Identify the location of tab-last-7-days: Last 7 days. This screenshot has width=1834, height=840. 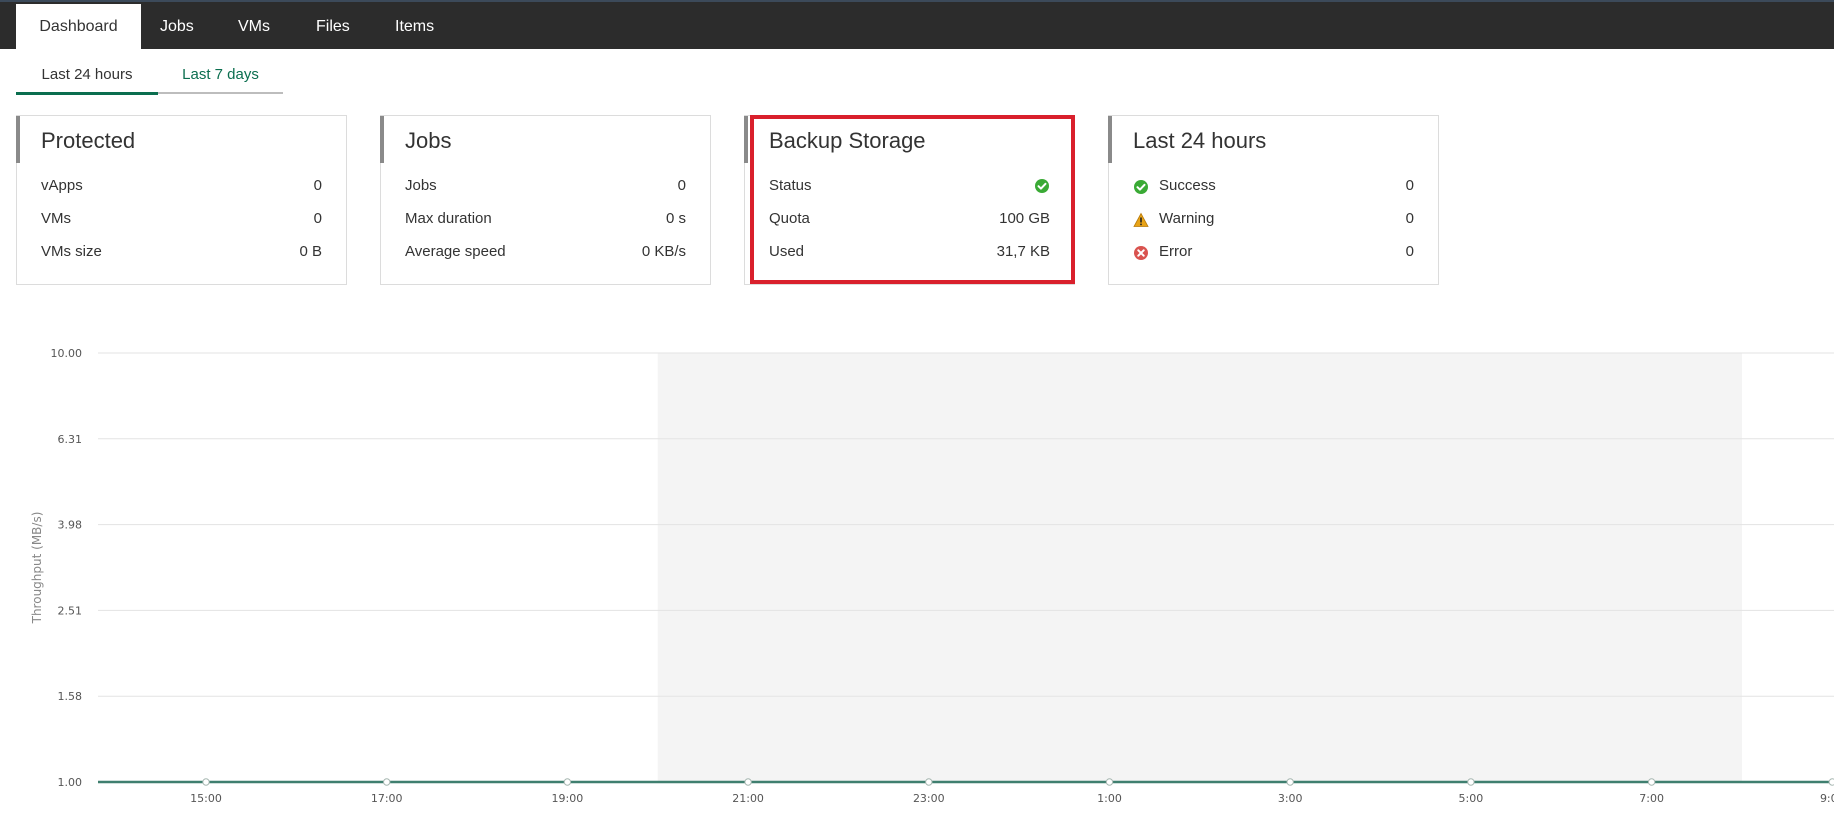
(220, 77).